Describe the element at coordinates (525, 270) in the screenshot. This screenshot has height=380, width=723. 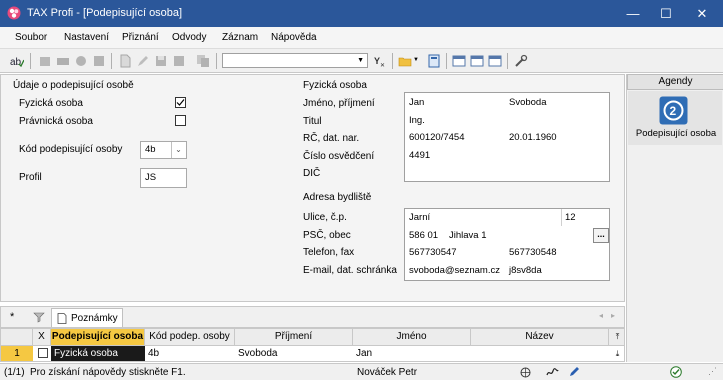
I see `datova-schranka-input: j8sv8da` at that location.